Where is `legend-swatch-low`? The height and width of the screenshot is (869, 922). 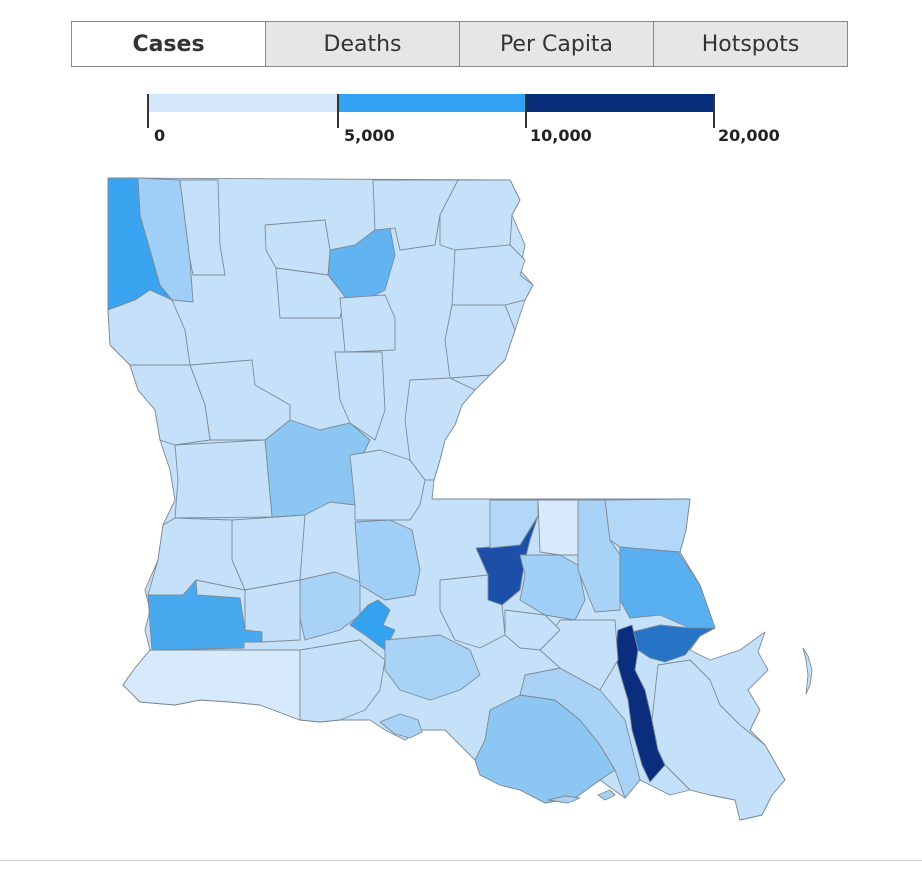 legend-swatch-low is located at coordinates (243, 103).